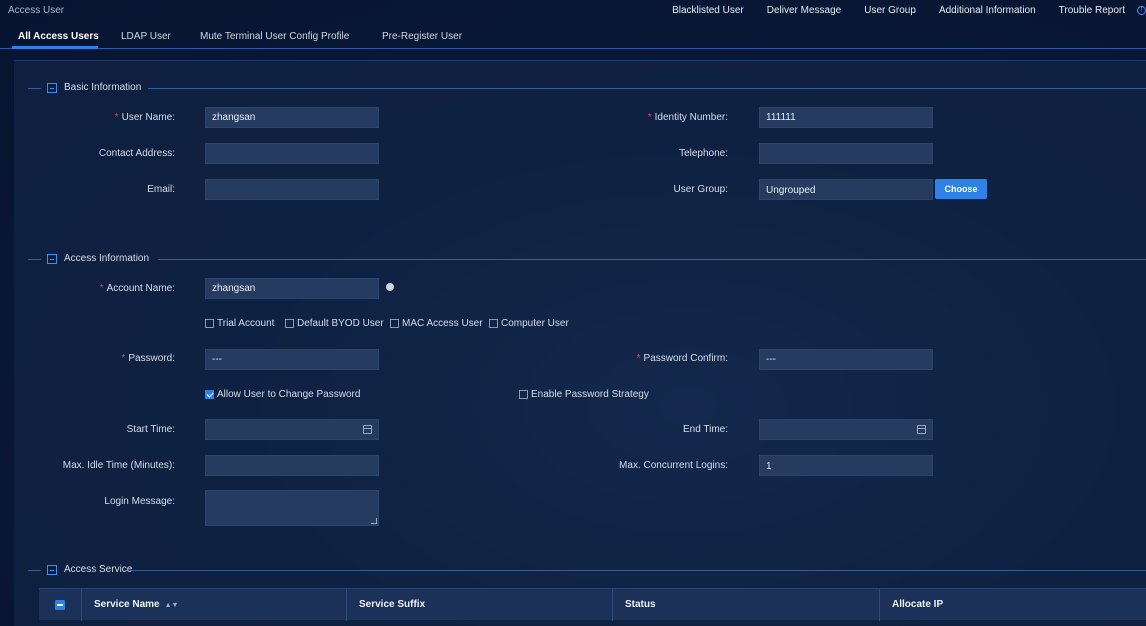 The height and width of the screenshot is (626, 1146). What do you see at coordinates (292, 429) in the screenshot?
I see `start-time-input` at bounding box center [292, 429].